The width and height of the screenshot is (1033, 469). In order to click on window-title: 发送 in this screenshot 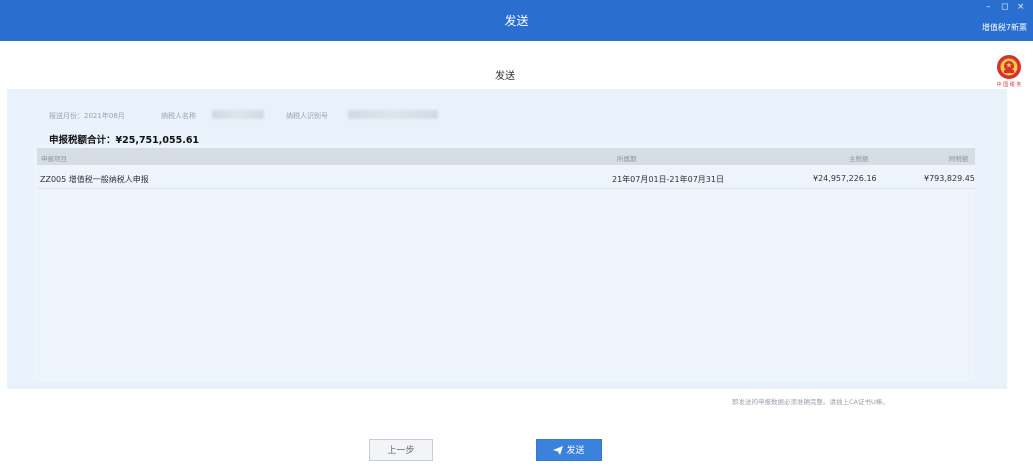, I will do `click(516, 21)`.